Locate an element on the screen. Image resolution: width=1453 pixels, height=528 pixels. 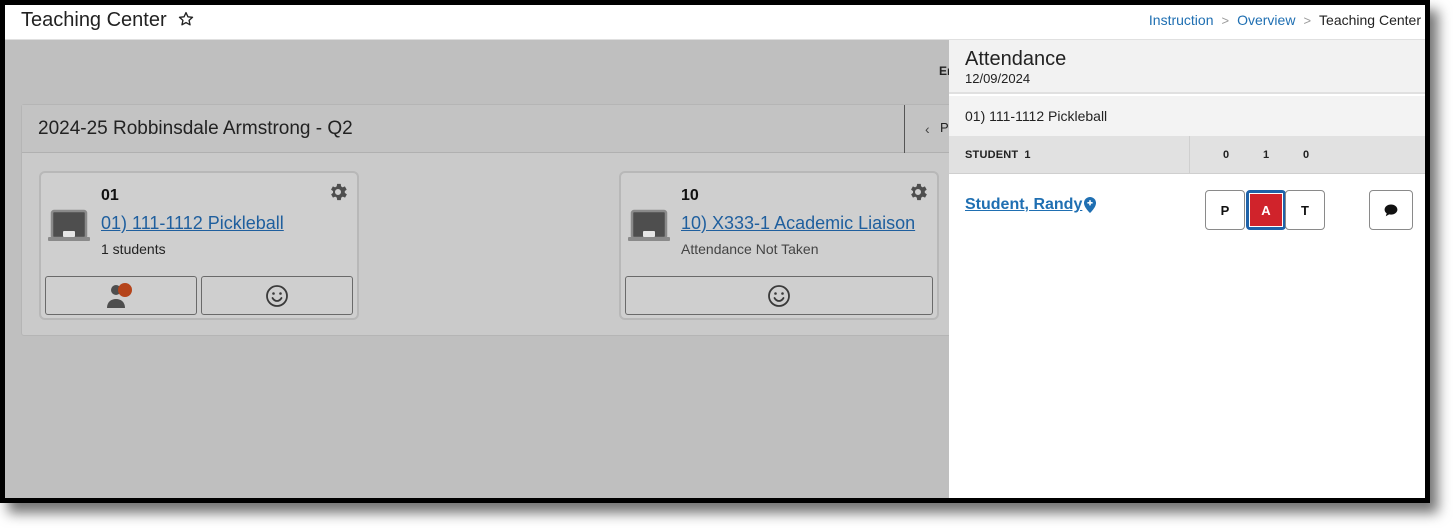
favorite-star-icon is located at coordinates (186, 19).